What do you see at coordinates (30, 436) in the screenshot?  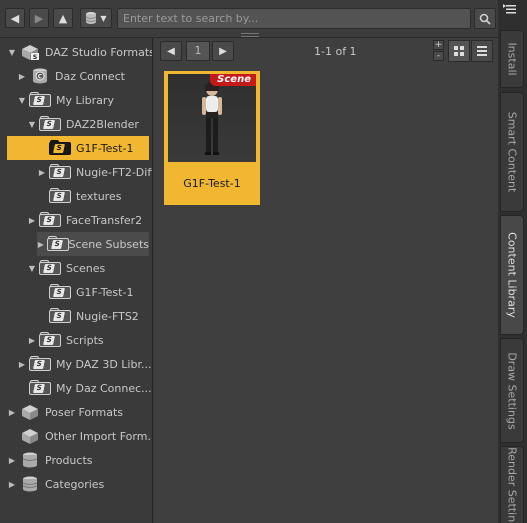 I see `other-import-icon` at bounding box center [30, 436].